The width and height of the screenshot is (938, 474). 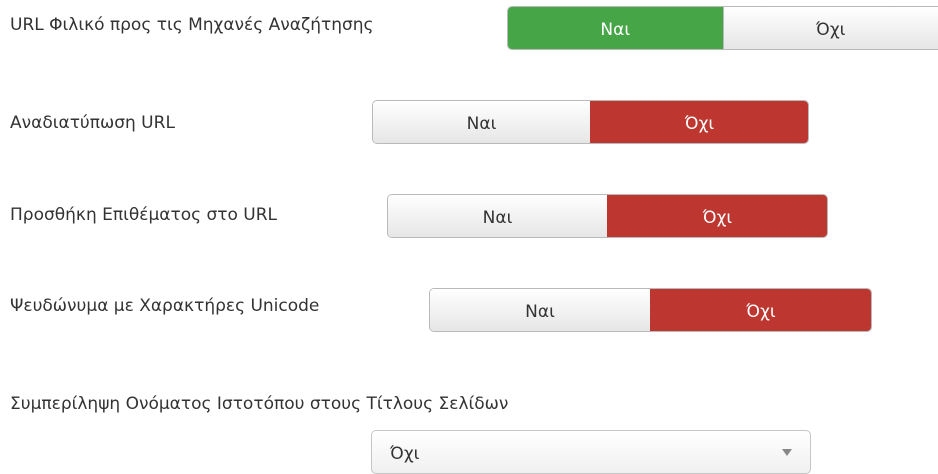 What do you see at coordinates (699, 122) in the screenshot?
I see `url-rewriting-no-button: Όχι` at bounding box center [699, 122].